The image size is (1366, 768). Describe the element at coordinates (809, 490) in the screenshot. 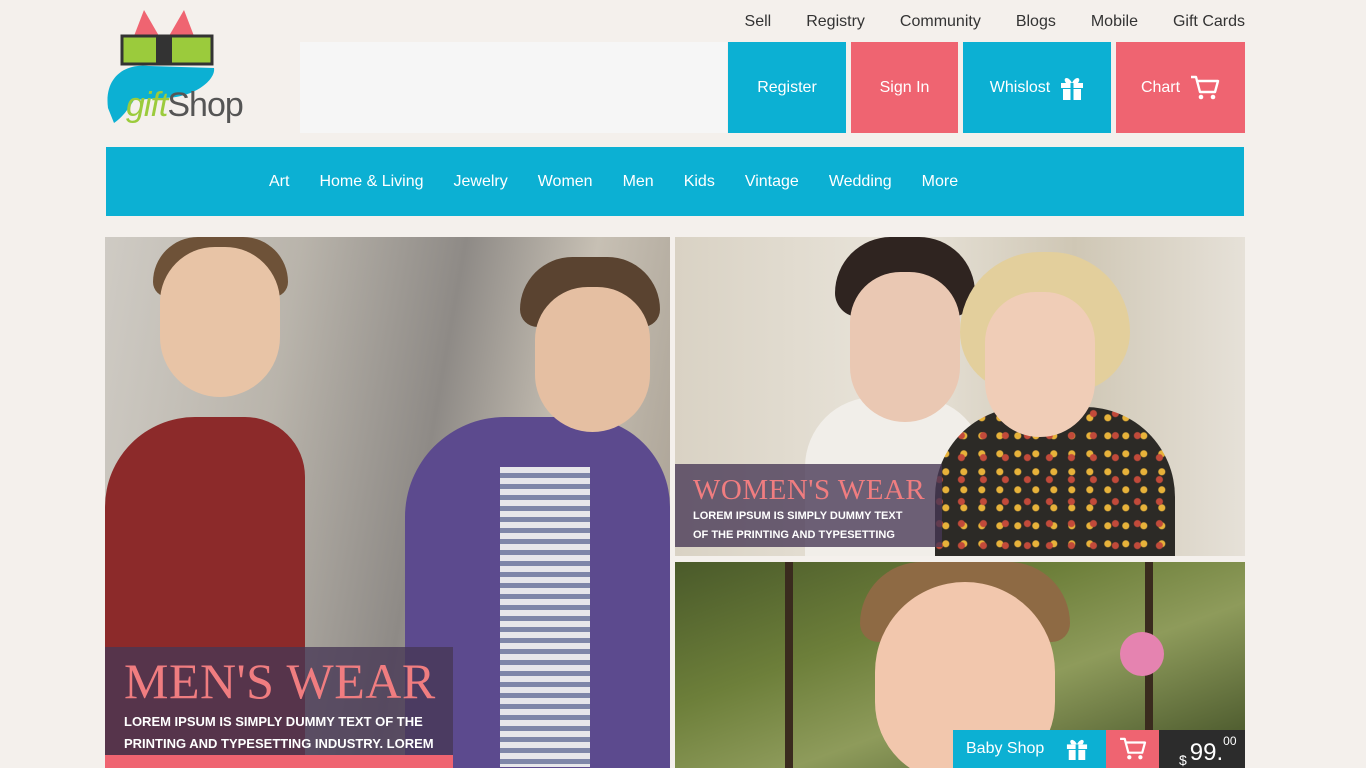

I see `womens-wear-title: WOMEN'S WEAR` at that location.